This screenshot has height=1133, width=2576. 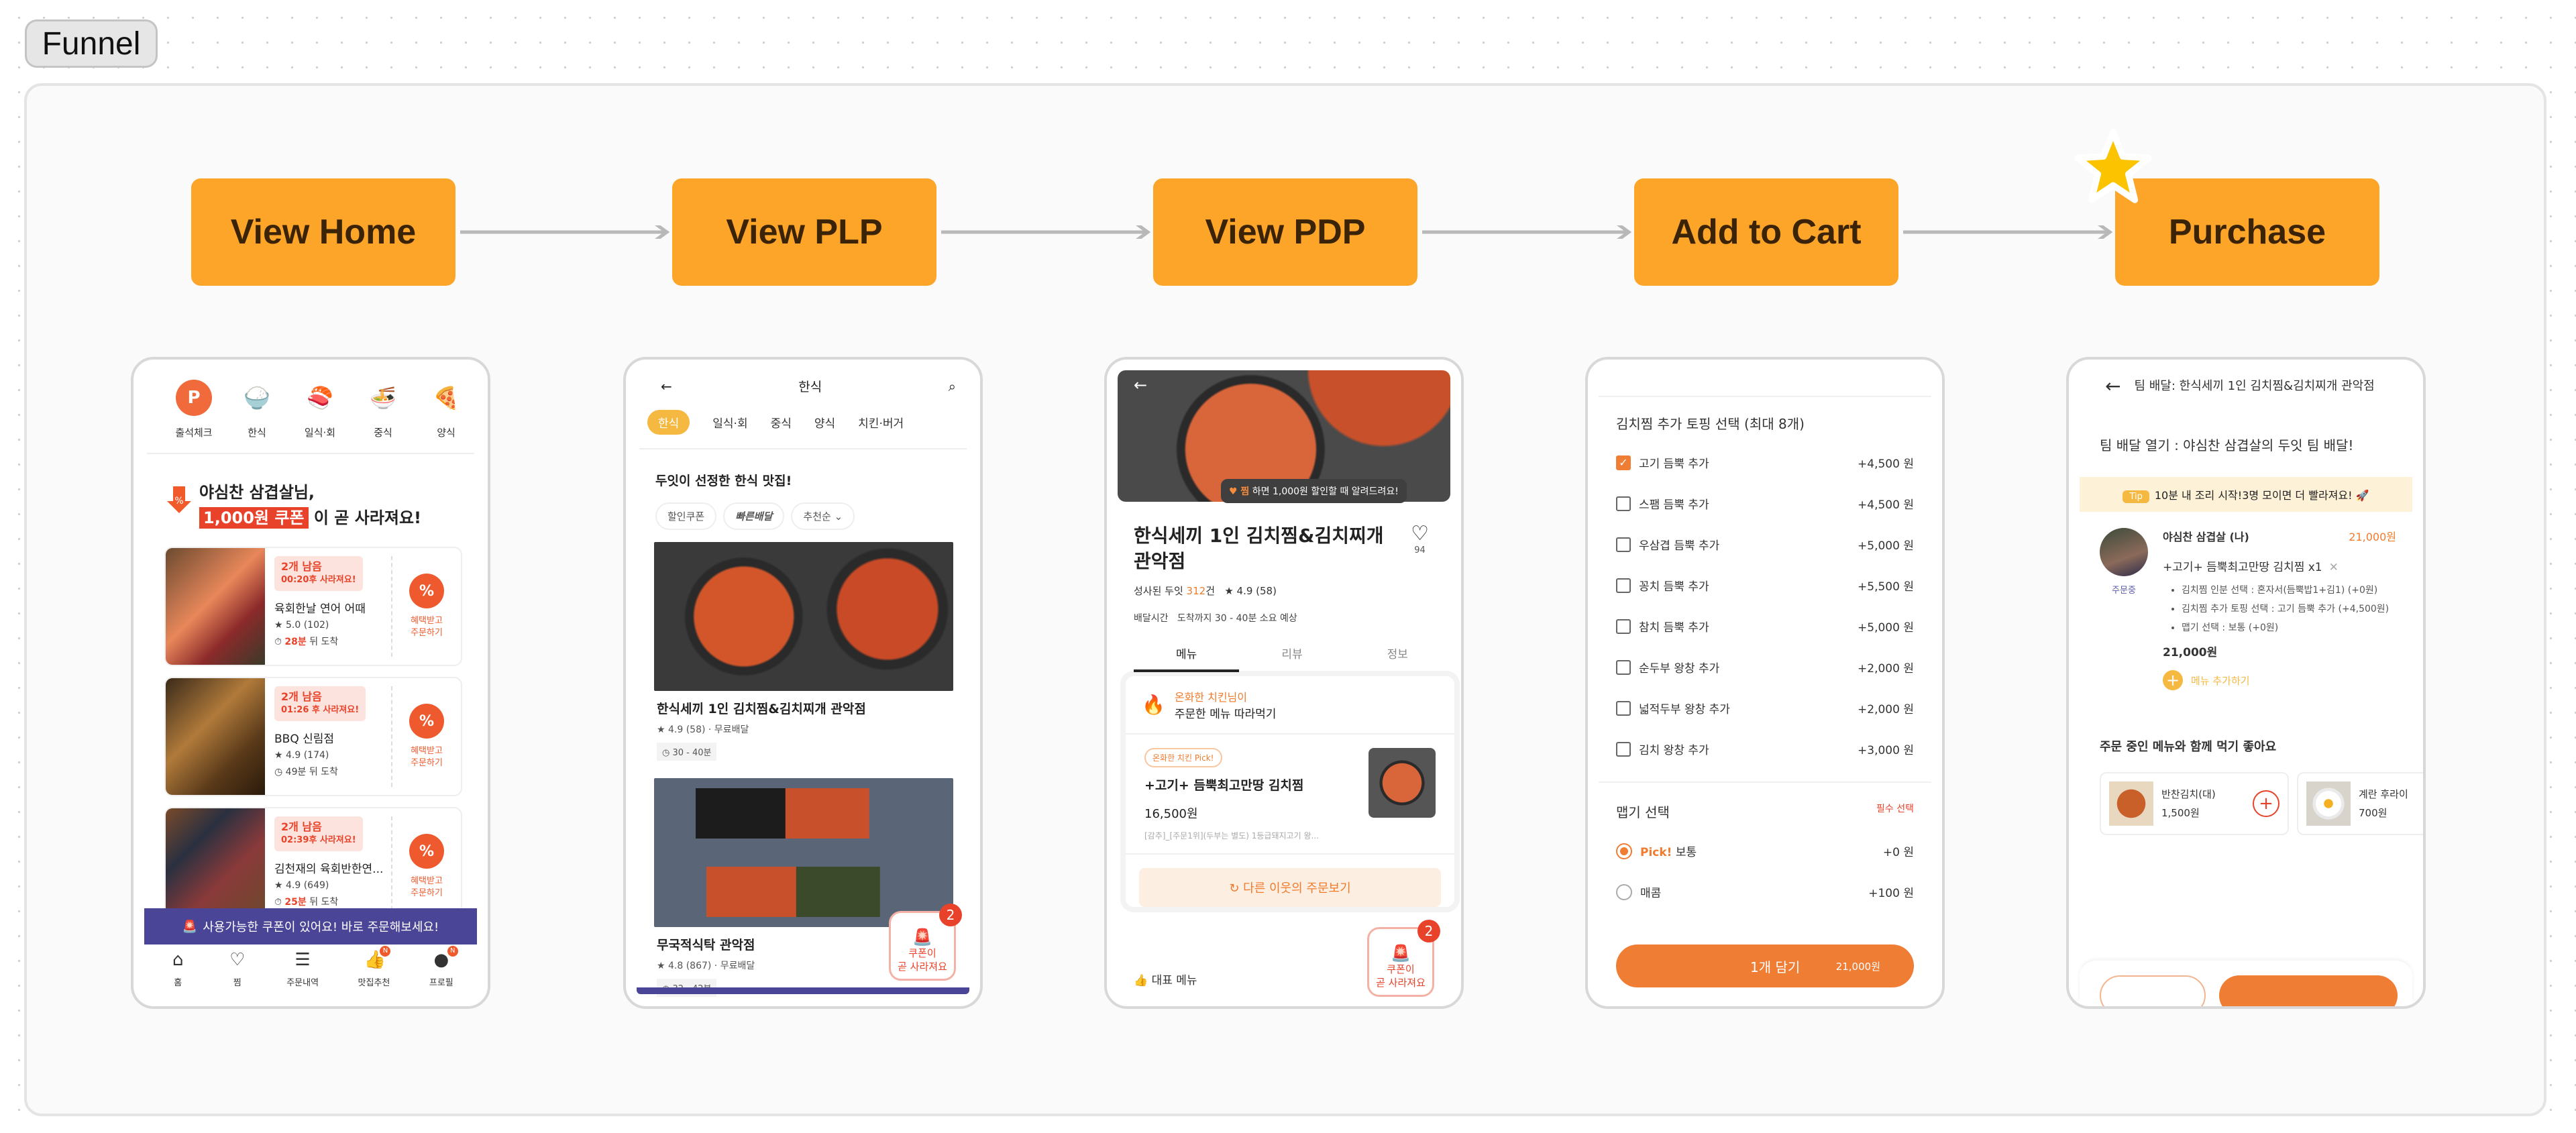 What do you see at coordinates (1285, 232) in the screenshot?
I see `step-view-pdp: View PDP` at bounding box center [1285, 232].